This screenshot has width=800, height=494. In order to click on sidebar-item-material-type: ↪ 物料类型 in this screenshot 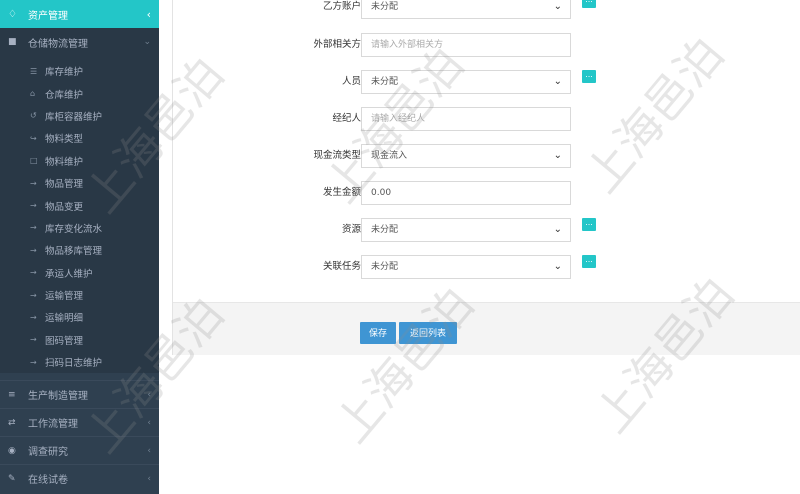, I will do `click(79, 138)`.